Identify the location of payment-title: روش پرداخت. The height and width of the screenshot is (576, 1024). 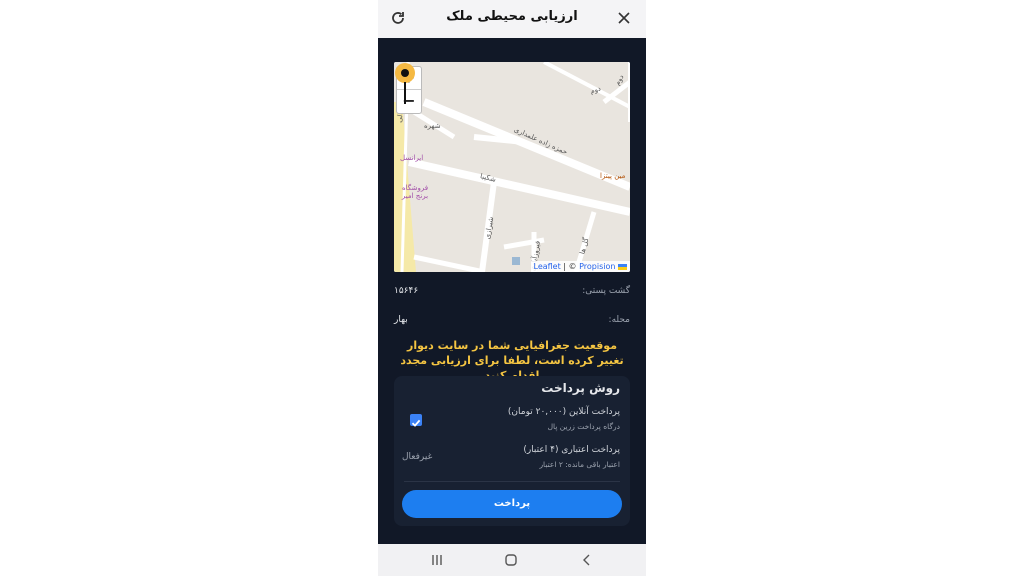
(580, 388).